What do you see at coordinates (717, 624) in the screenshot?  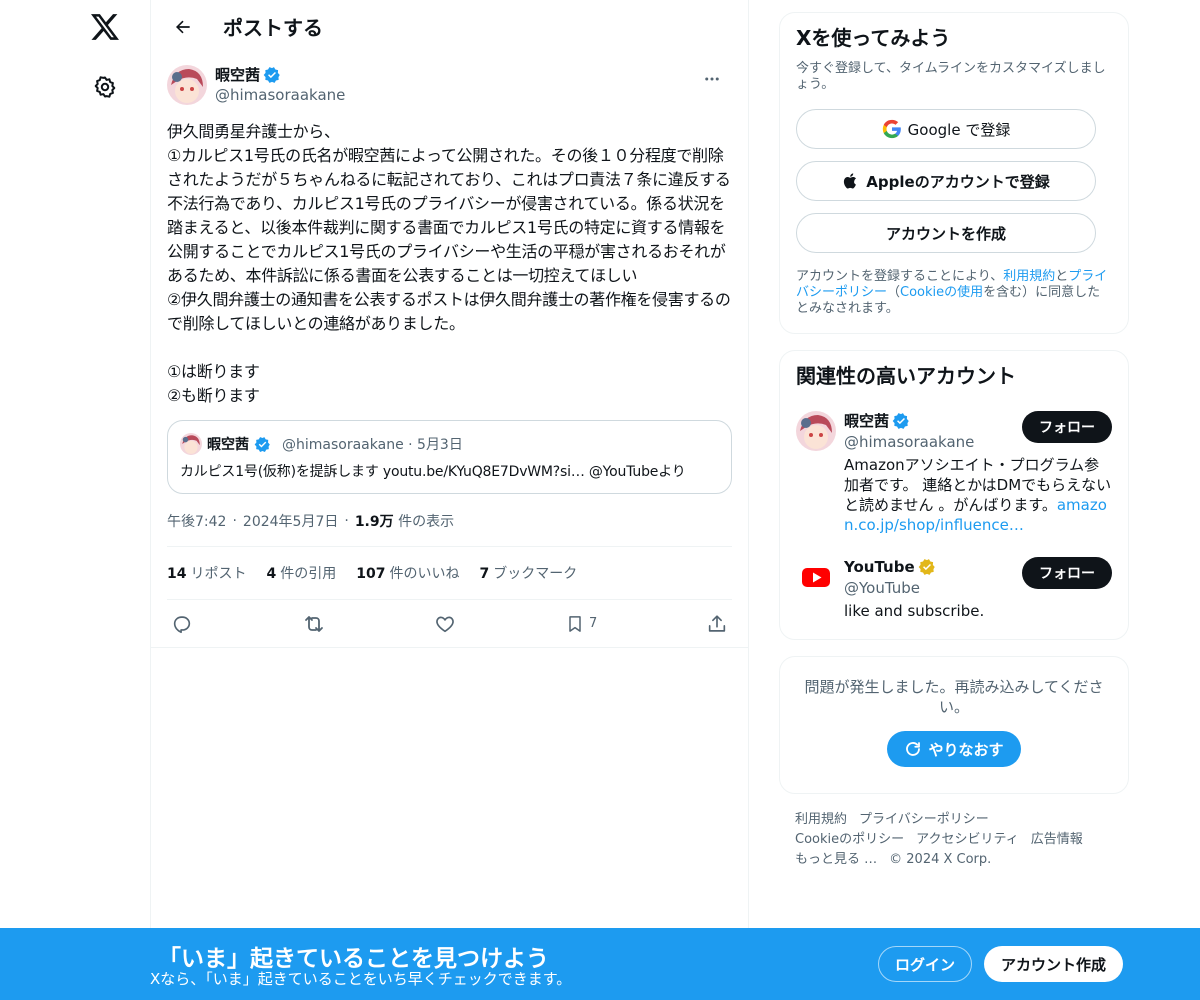 I see `share-icon` at bounding box center [717, 624].